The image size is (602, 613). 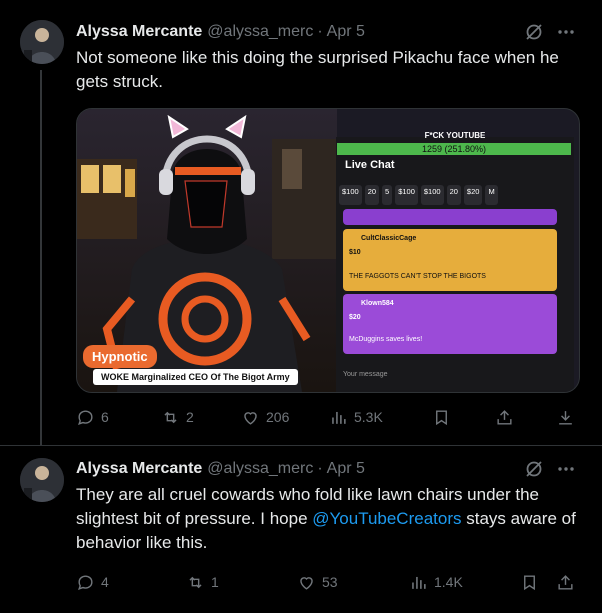 I want to click on views-count: 1.4K, so click(x=448, y=582).